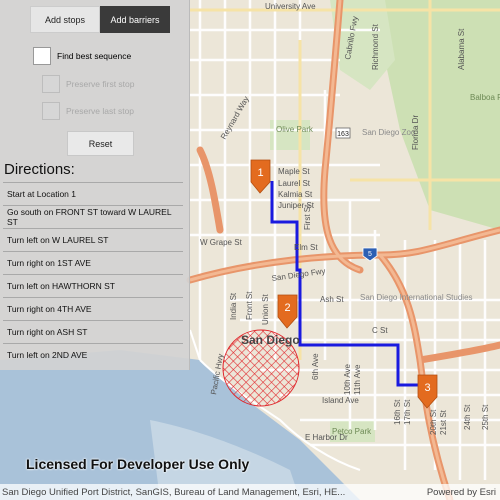  I want to click on preserve-first-stop-option: Preserve first stop, so click(88, 84).